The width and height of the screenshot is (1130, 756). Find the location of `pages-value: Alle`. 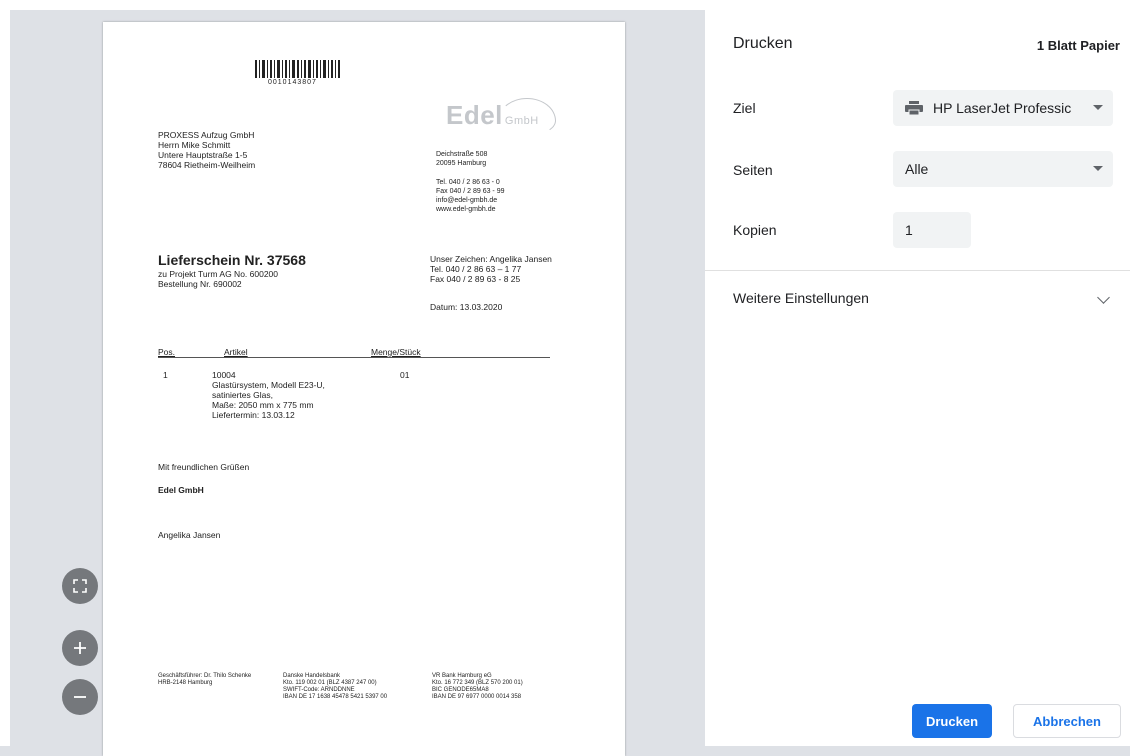

pages-value: Alle is located at coordinates (917, 169).